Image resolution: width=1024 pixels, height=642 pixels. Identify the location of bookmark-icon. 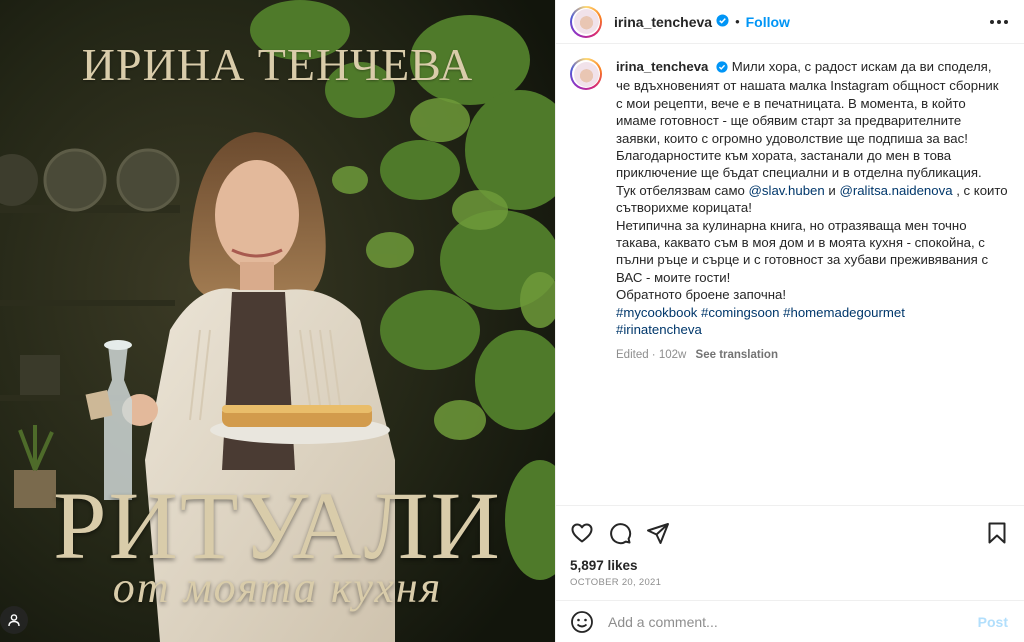
(997, 533).